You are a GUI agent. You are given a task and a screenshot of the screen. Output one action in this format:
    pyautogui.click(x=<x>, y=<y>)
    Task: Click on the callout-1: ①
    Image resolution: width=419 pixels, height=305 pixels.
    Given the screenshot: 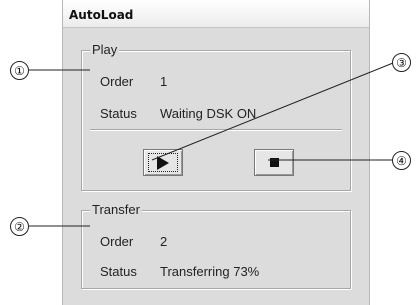 What is the action you would take?
    pyautogui.click(x=19, y=70)
    